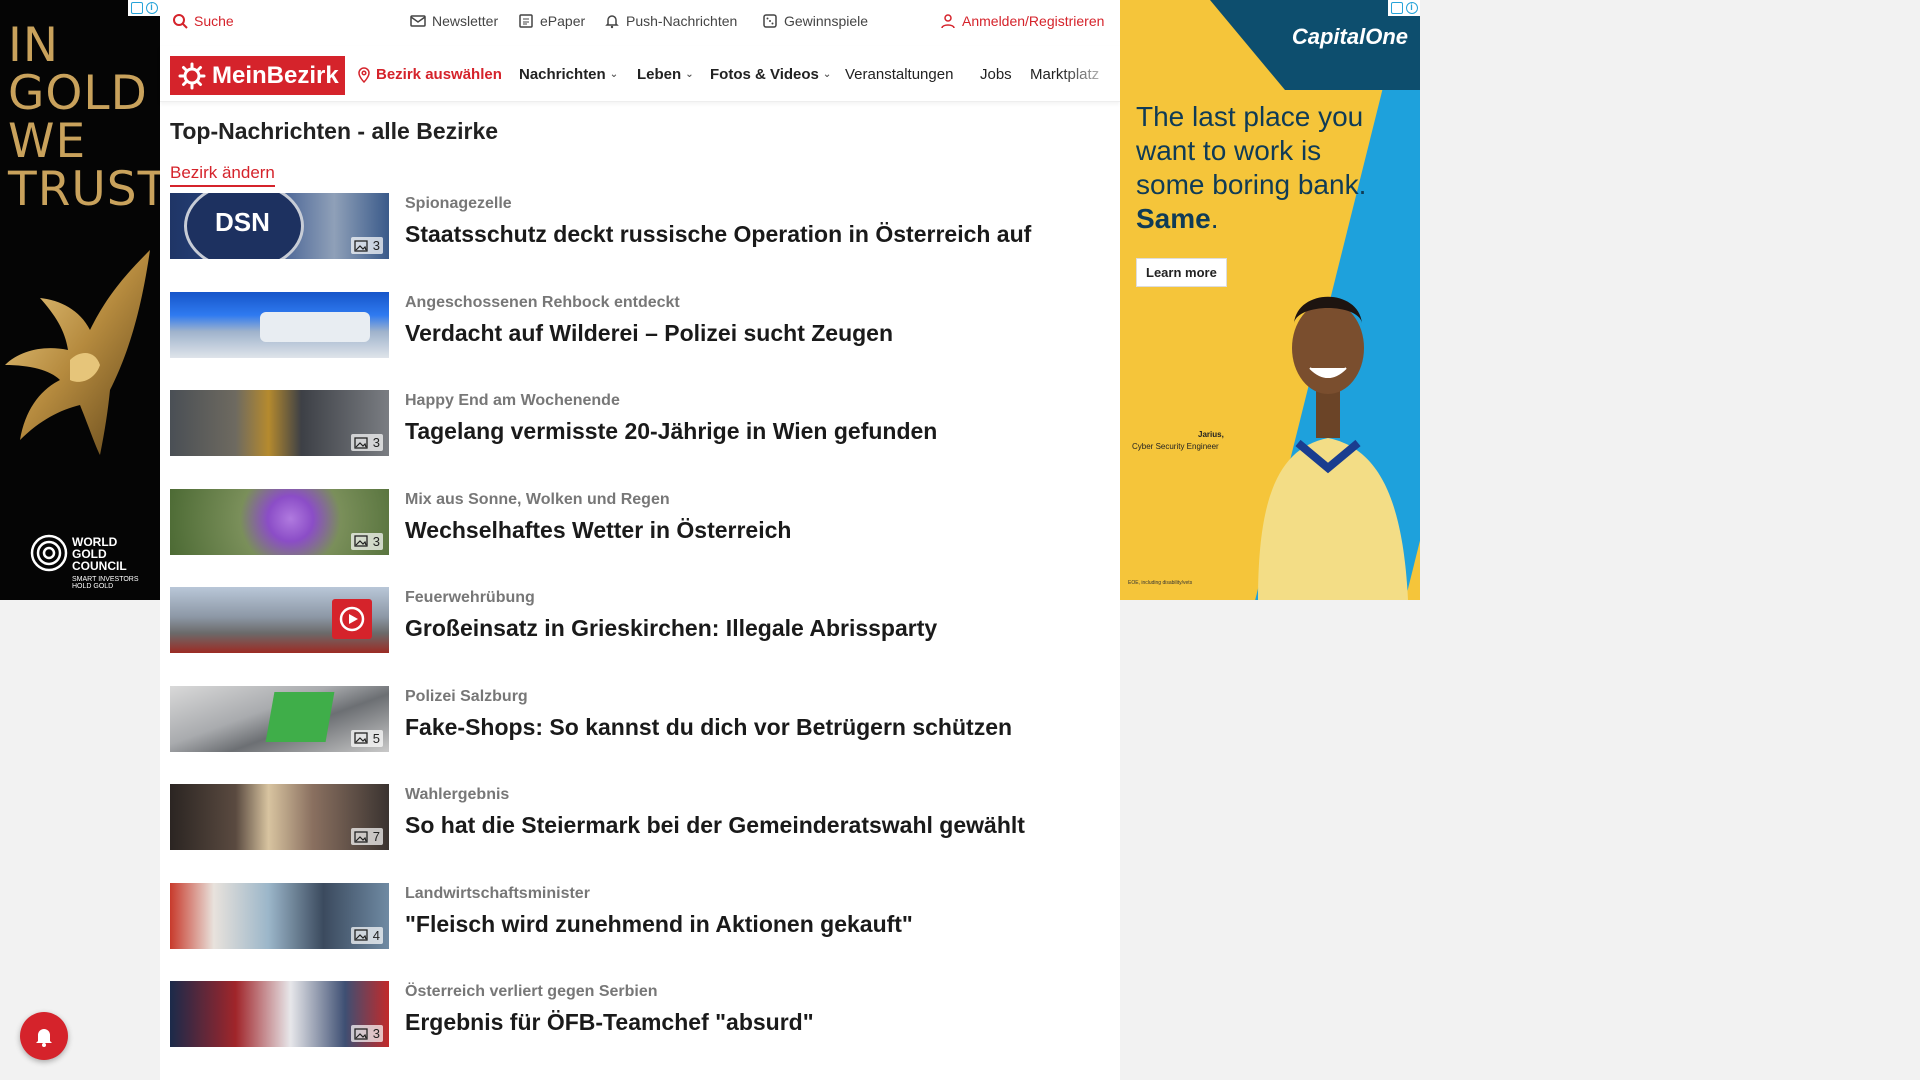 The width and height of the screenshot is (1920, 1080). What do you see at coordinates (826, 21) in the screenshot?
I see `contests-label: Gewinnspiele` at bounding box center [826, 21].